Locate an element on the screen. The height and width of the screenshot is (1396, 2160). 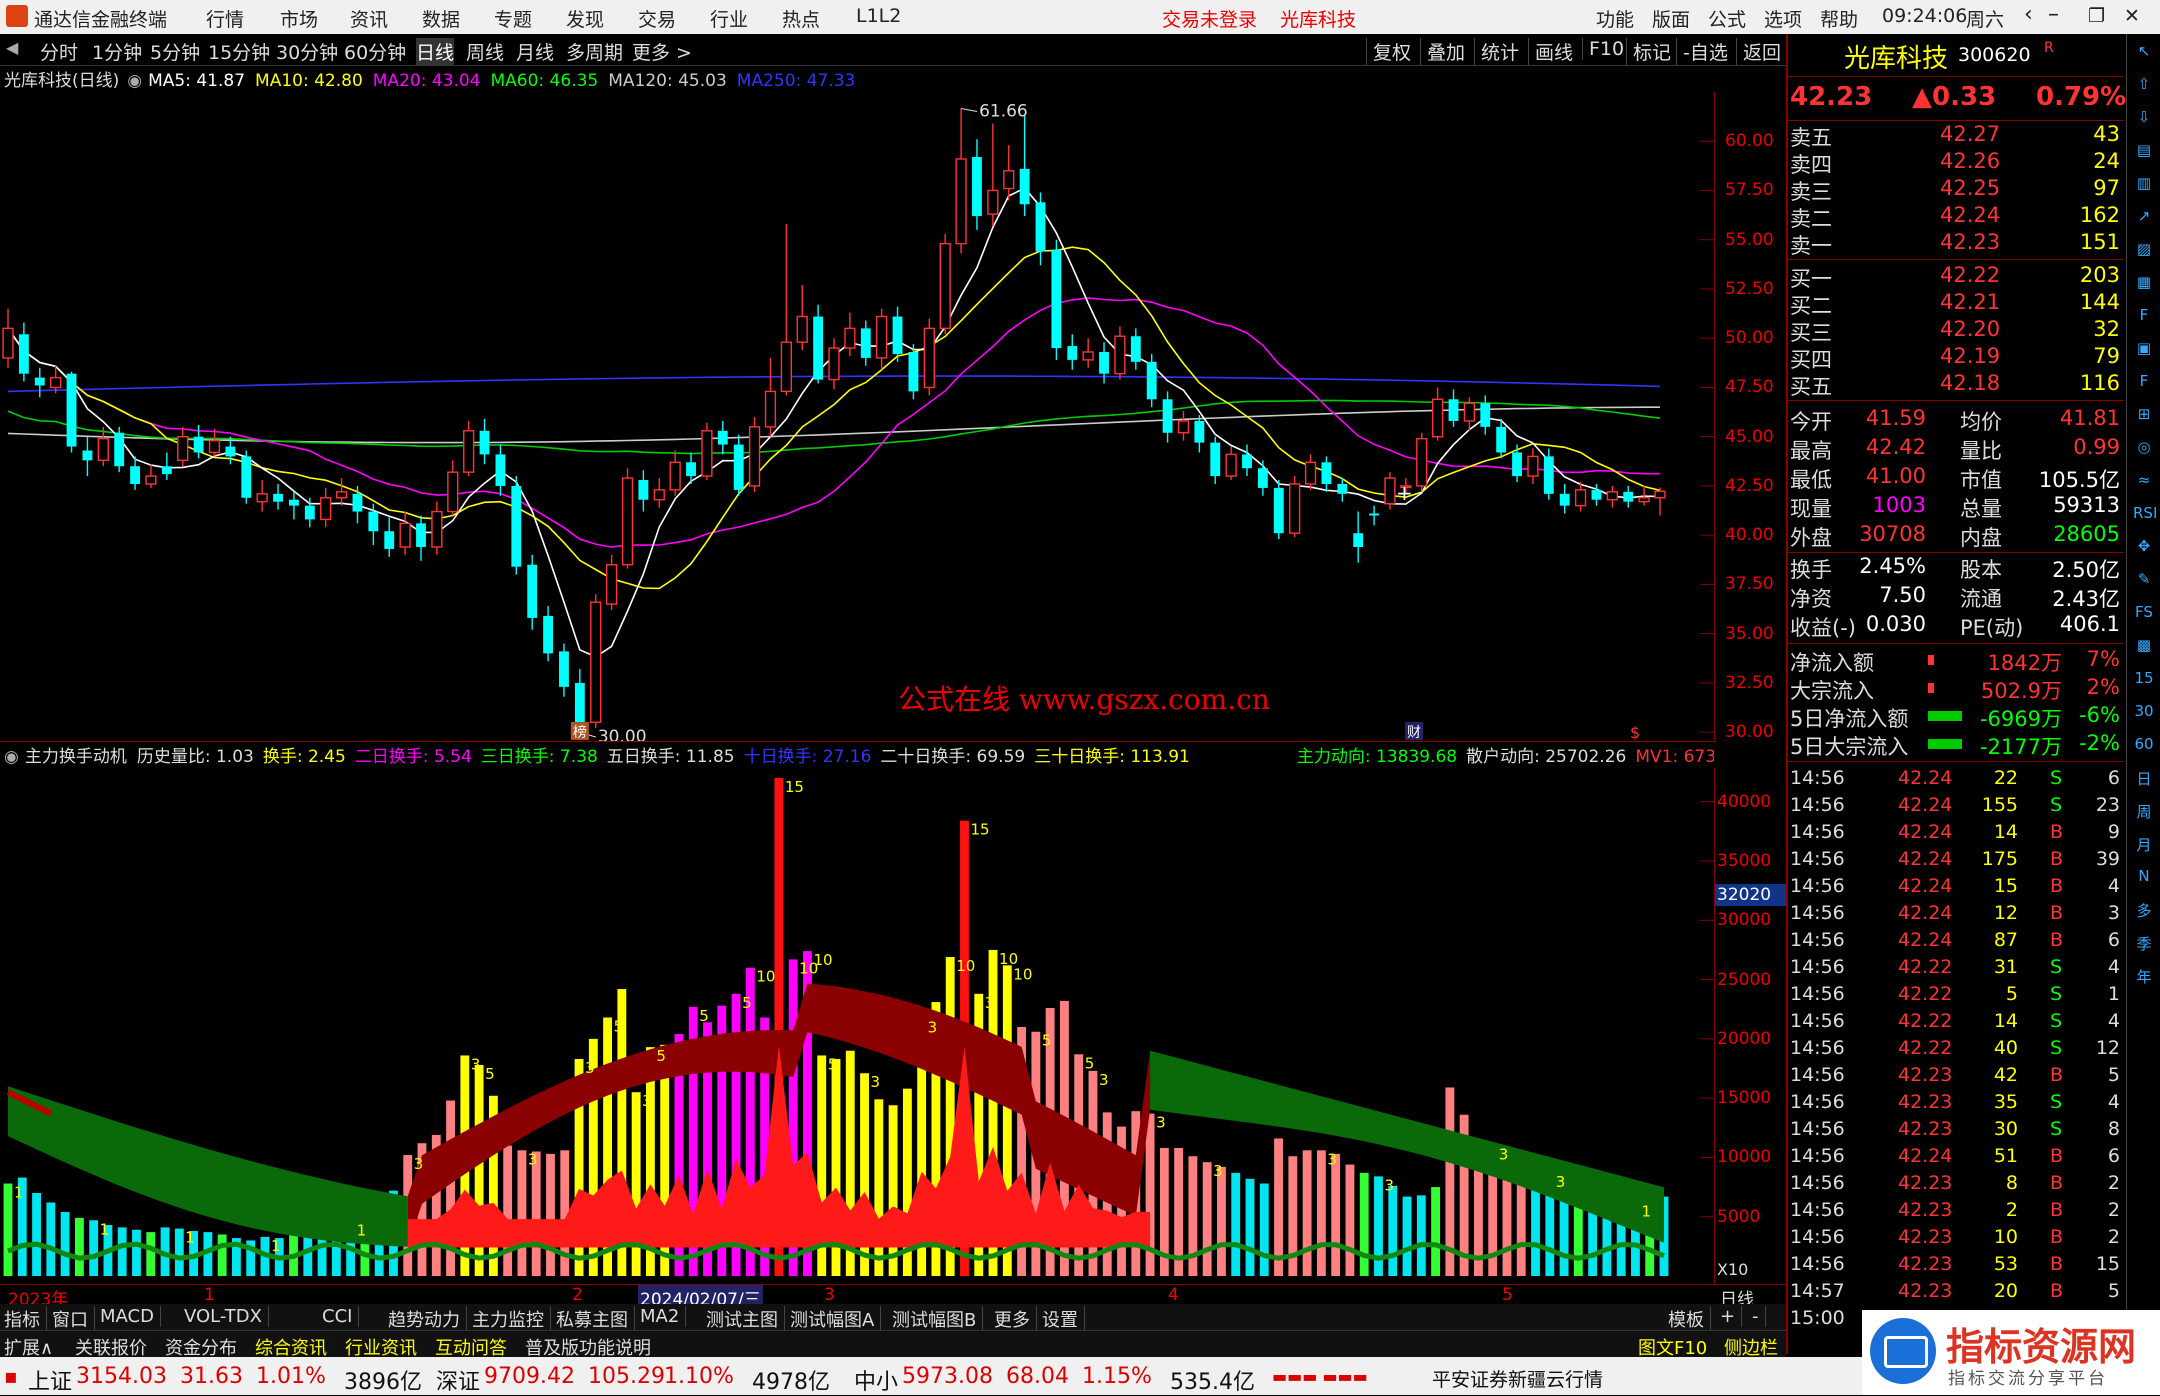
side-tool-icon: ≈ is located at coordinates (2144, 482).